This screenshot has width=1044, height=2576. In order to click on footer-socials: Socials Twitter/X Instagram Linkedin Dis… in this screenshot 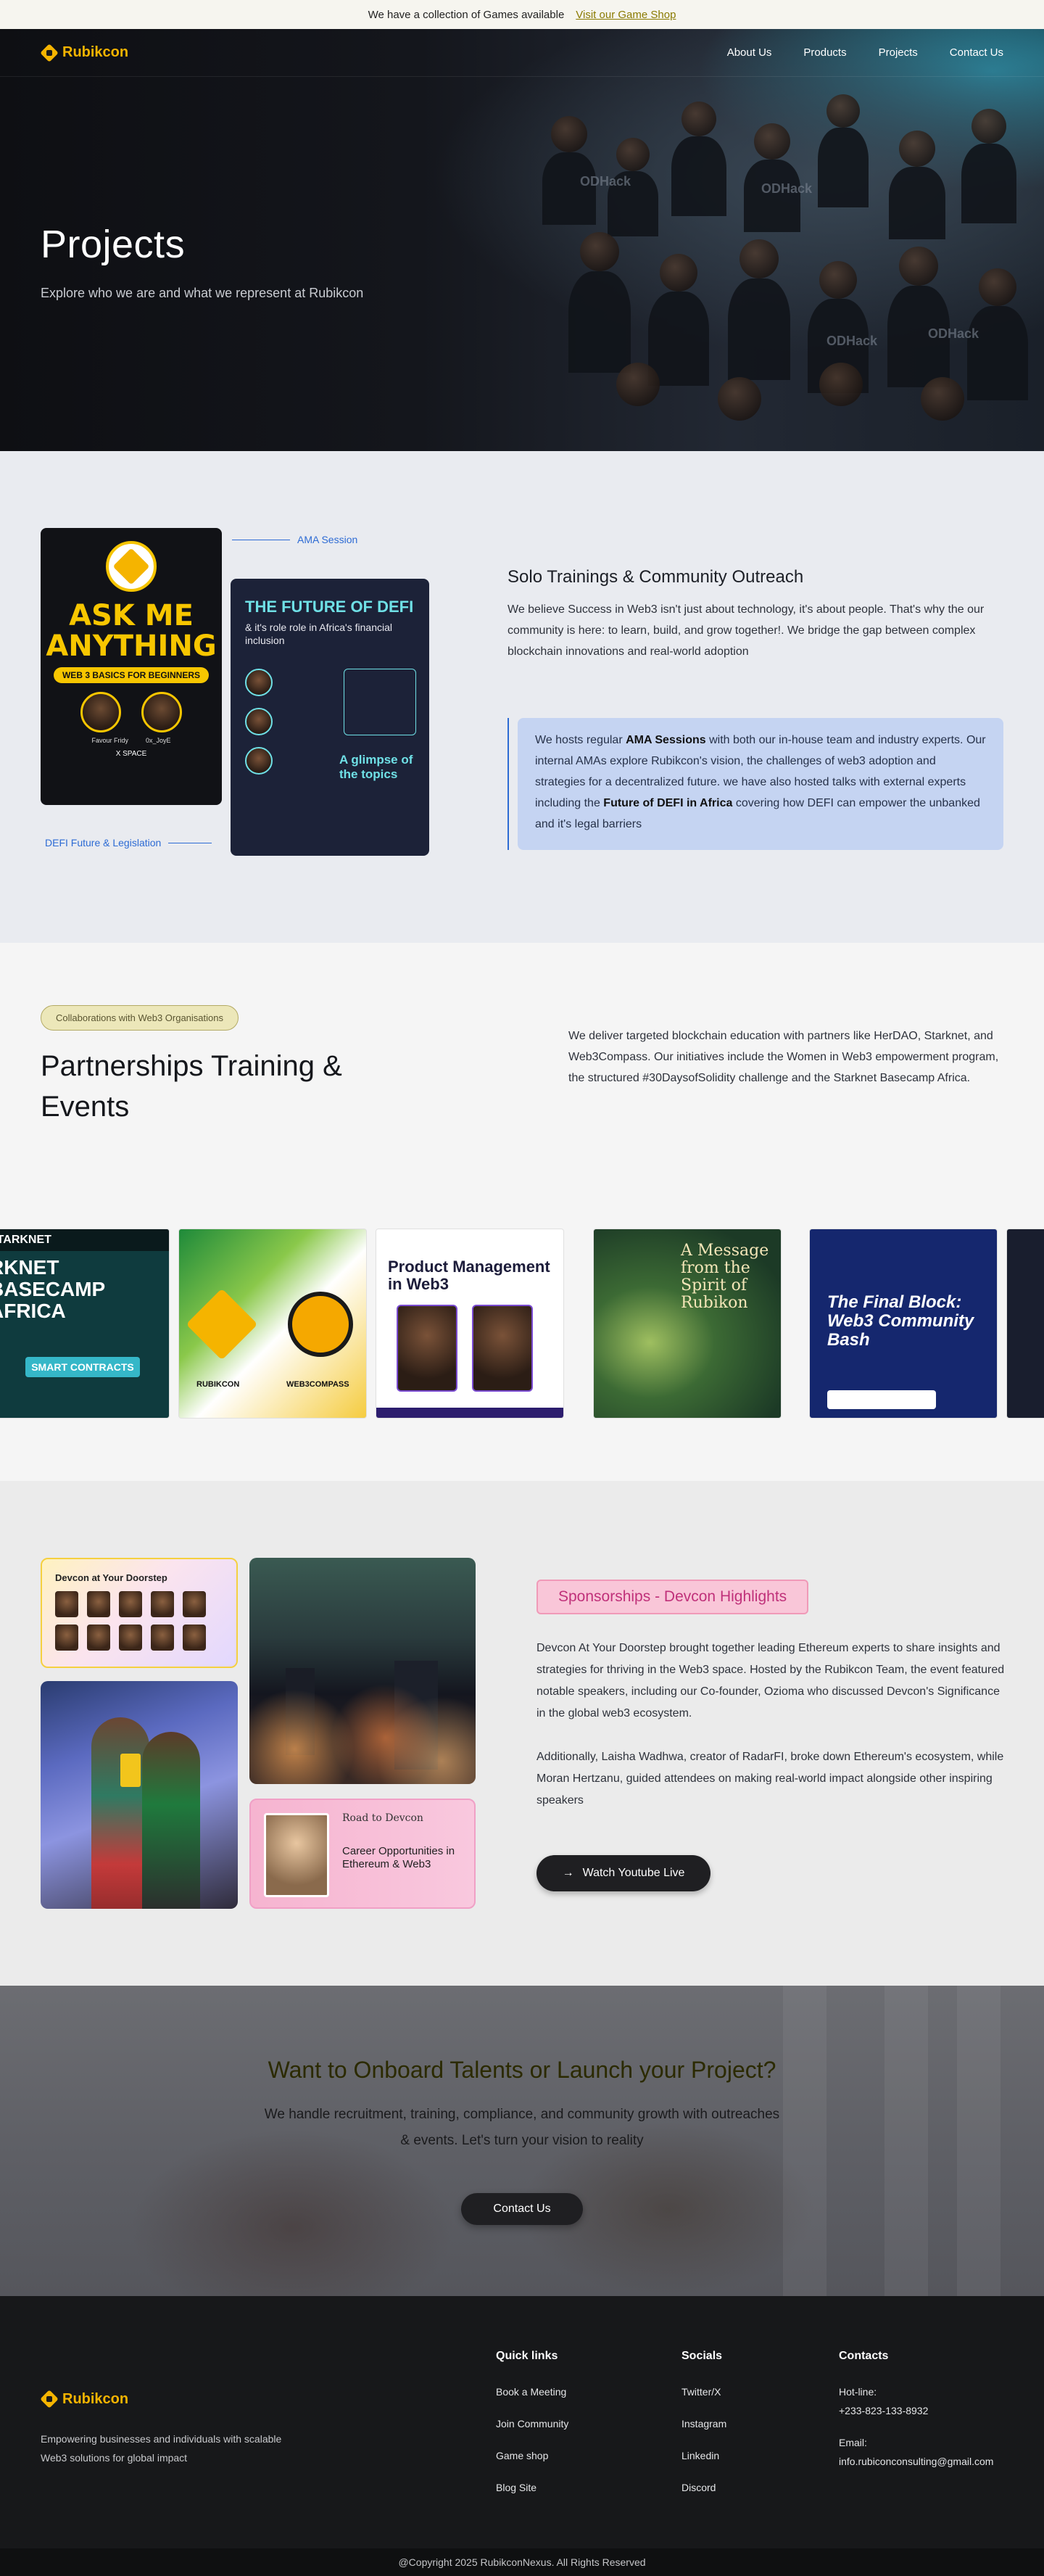, I will do `click(704, 2432)`.